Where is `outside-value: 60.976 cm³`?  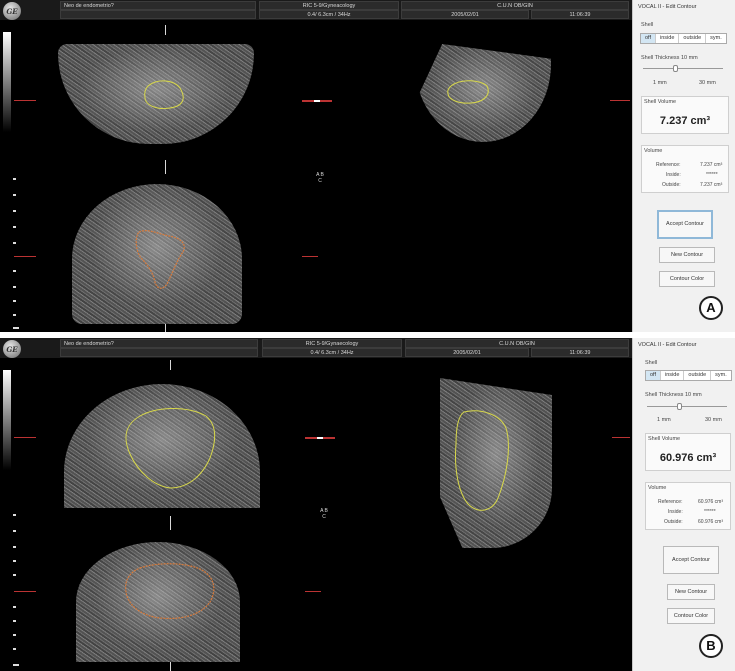
outside-value: 60.976 cm³ is located at coordinates (711, 522).